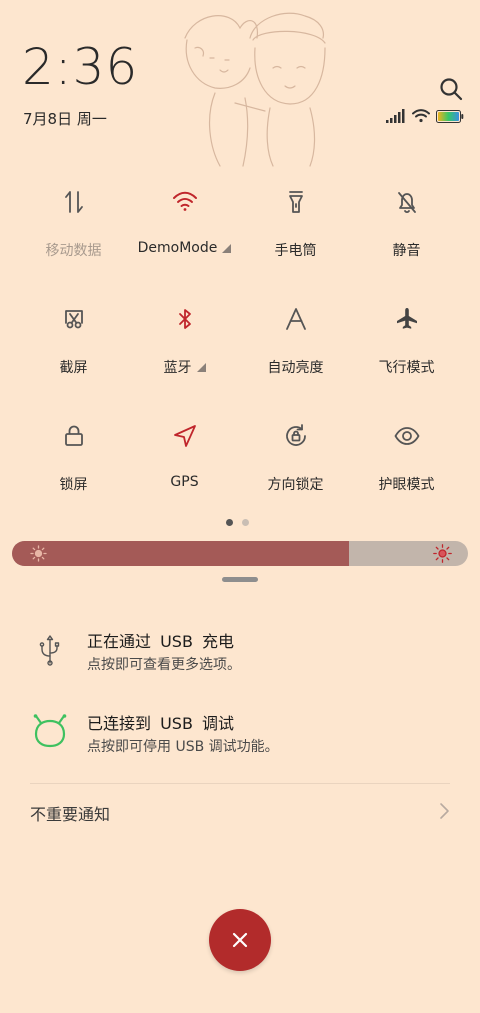  What do you see at coordinates (161, 641) in the screenshot?
I see `notification-title: 正在通过 USB 充电` at bounding box center [161, 641].